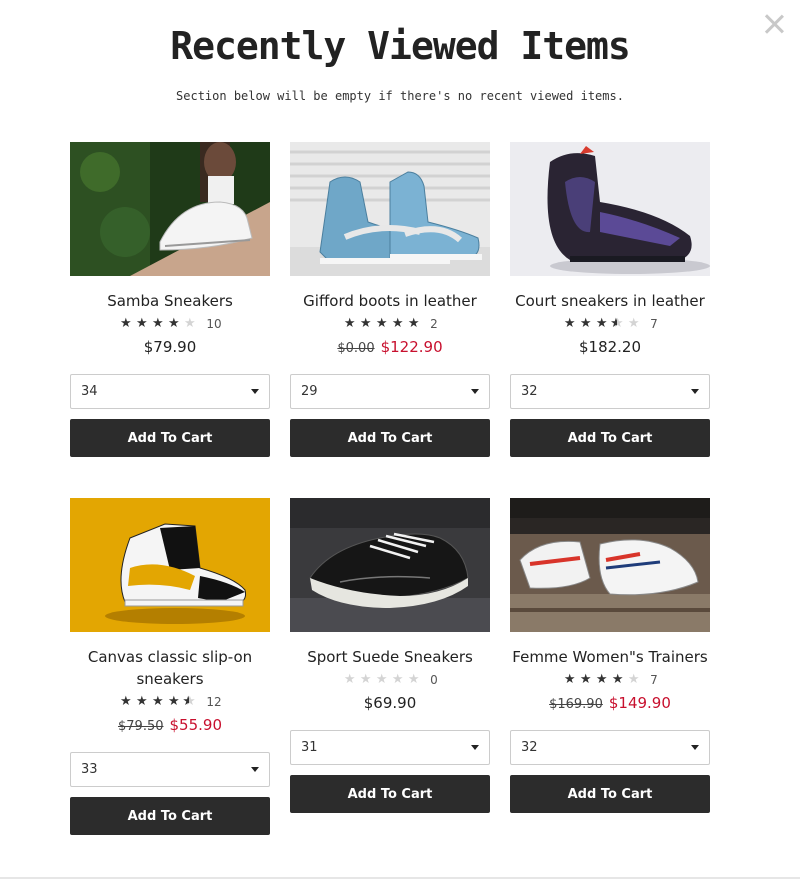 The width and height of the screenshot is (800, 879). Describe the element at coordinates (170, 301) in the screenshot. I see `product-name: Samba Sneakers` at that location.